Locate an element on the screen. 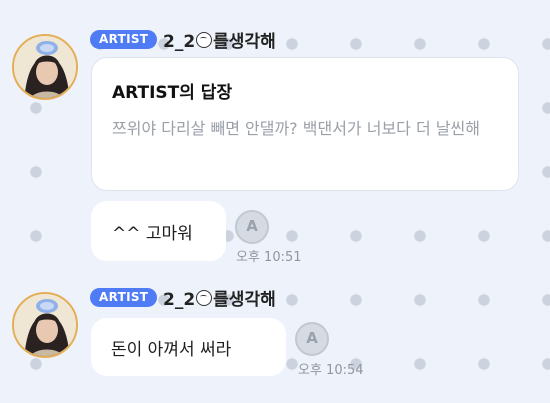  reply-body: 쯔위야 다리살 빼면 안댈까? 백댄서가 너보다 더 날씬해 is located at coordinates (296, 128).